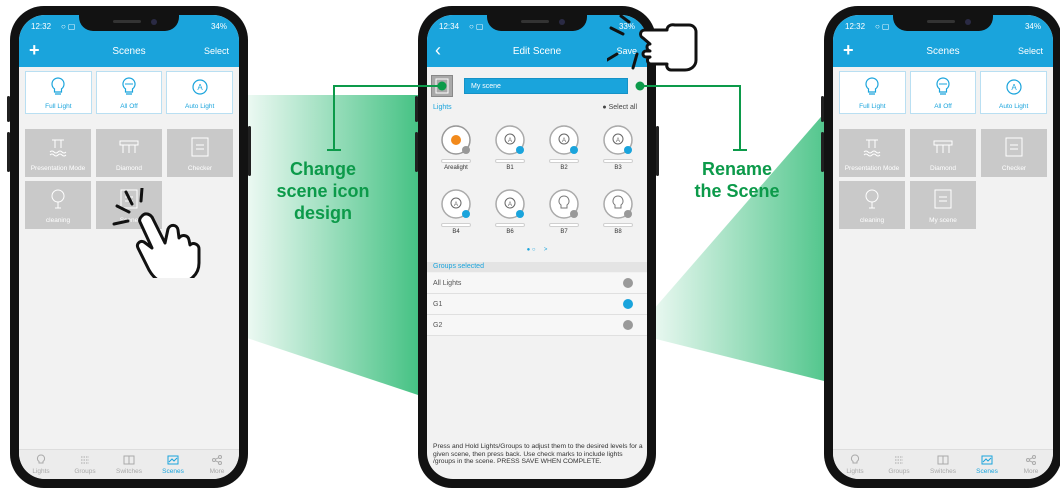 This screenshot has width=1060, height=491. What do you see at coordinates (442, 86) in the screenshot?
I see `connector-dot` at bounding box center [442, 86].